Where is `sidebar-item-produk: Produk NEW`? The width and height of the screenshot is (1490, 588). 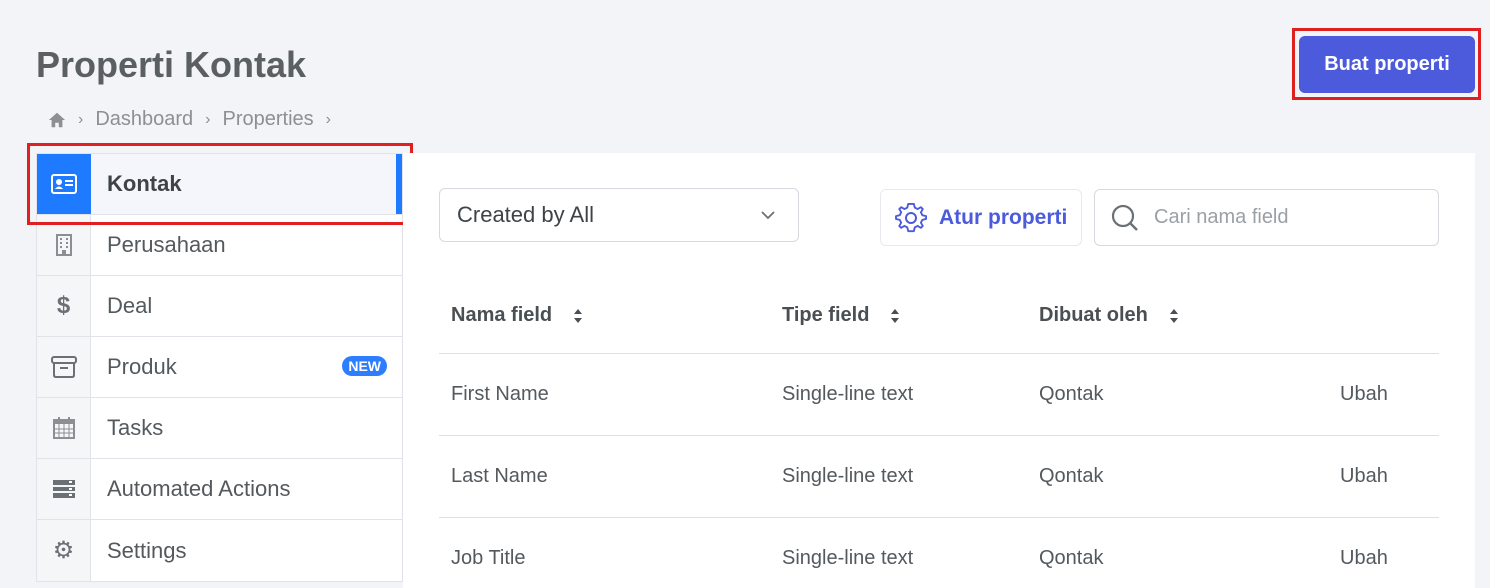
sidebar-item-produk: Produk NEW is located at coordinates (219, 367).